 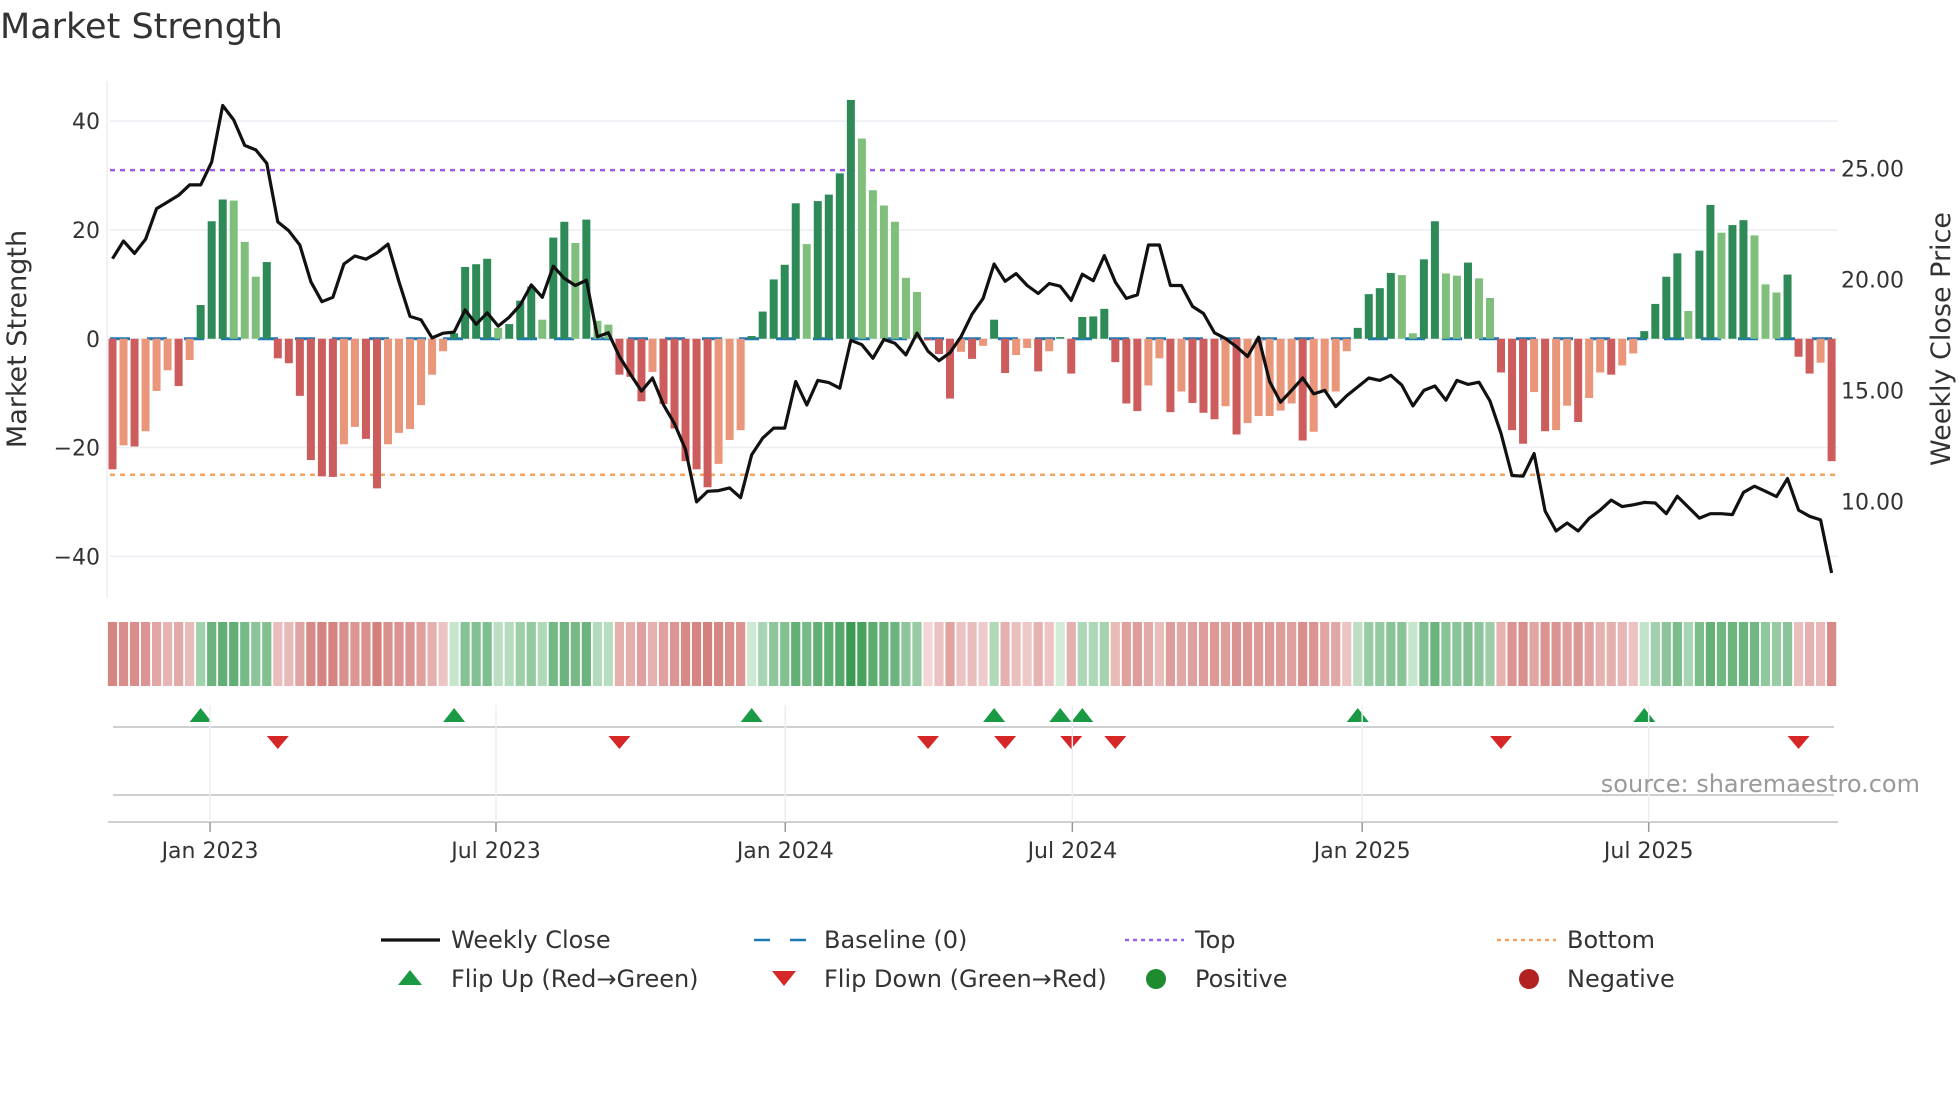 I want to click on x-tick-label: Jan 2025, so click(x=1361, y=851).